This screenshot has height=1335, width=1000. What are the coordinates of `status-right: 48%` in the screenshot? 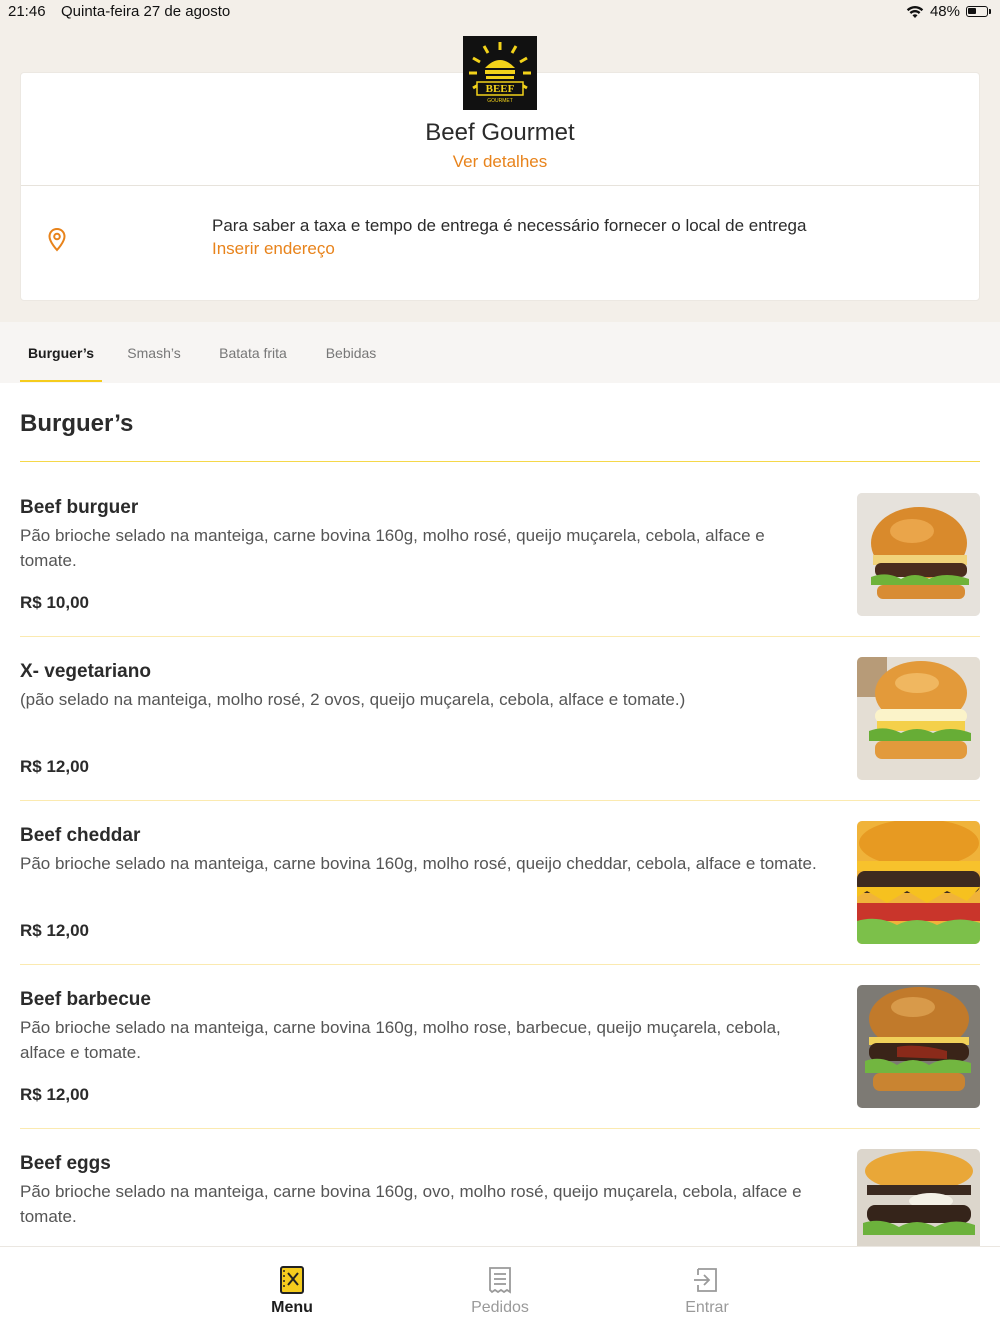 It's located at (948, 11).